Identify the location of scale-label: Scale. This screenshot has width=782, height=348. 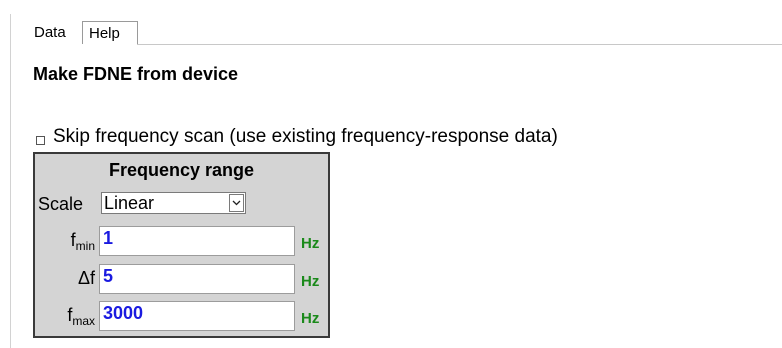
(61, 204).